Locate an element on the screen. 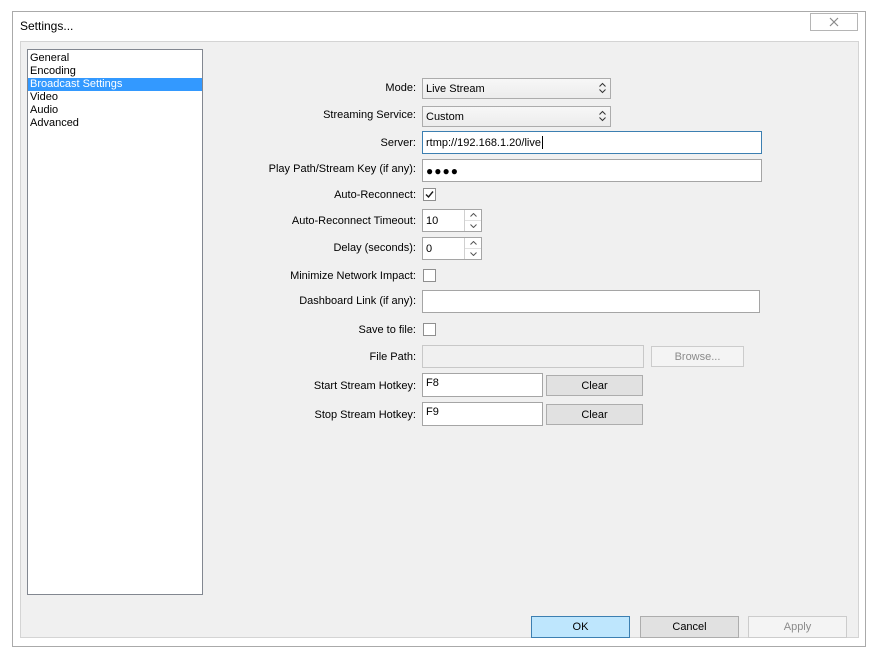 The height and width of the screenshot is (662, 881). auto-reconnect-checkbox is located at coordinates (429, 194).